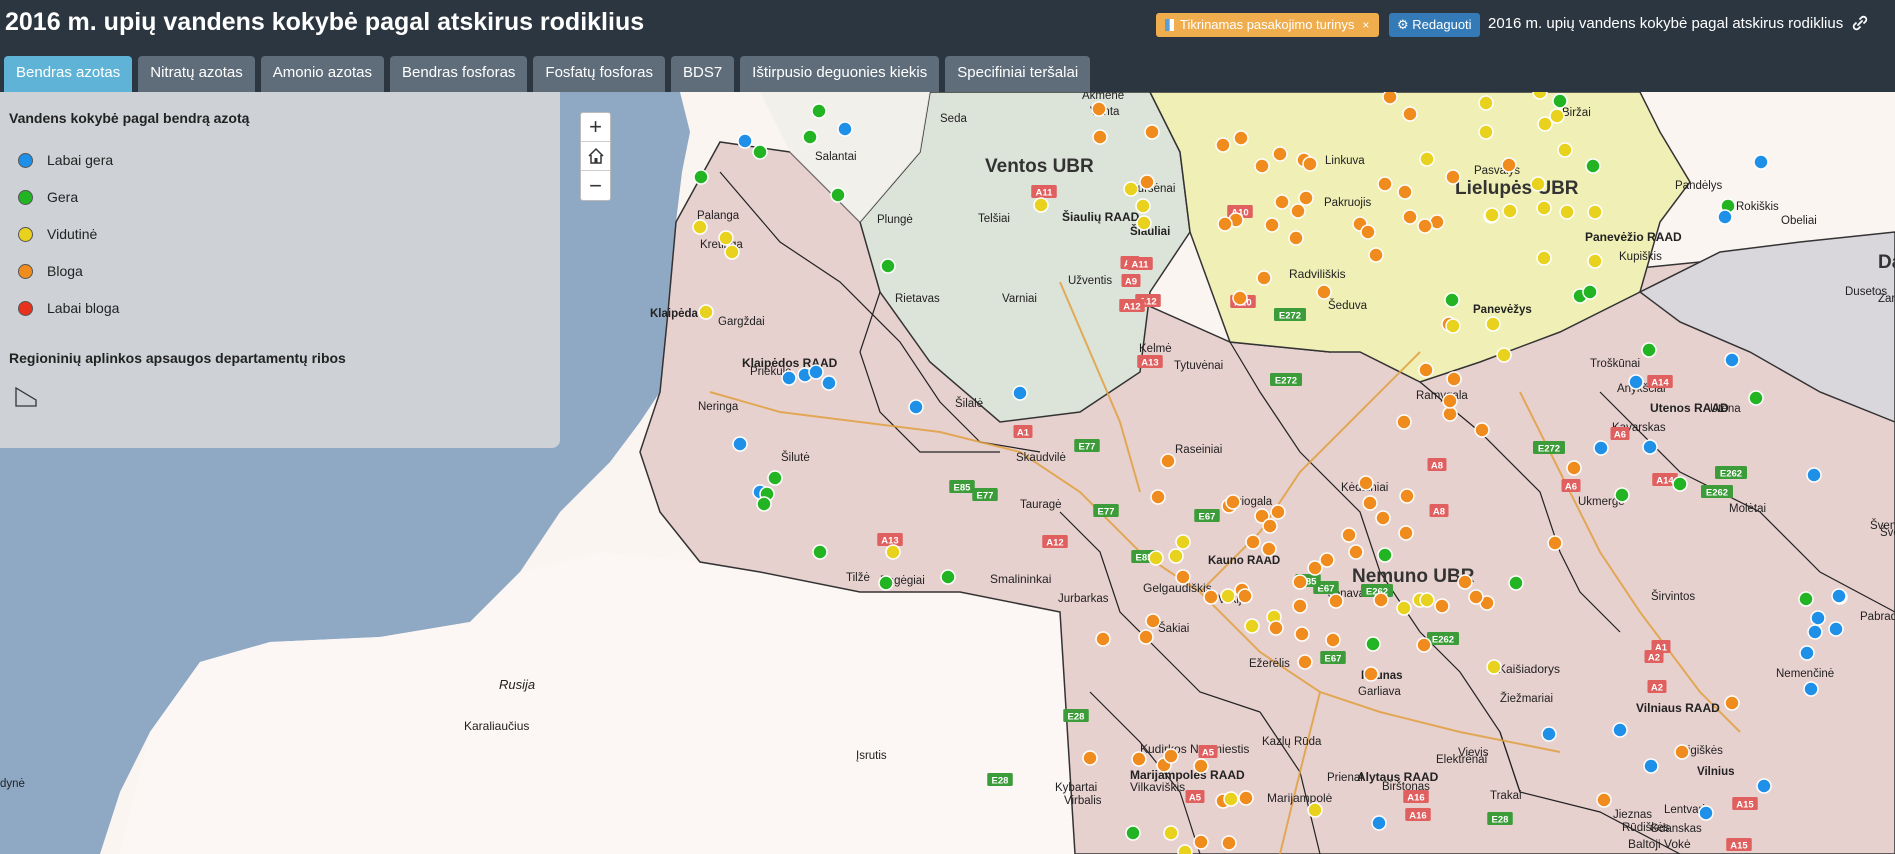  I want to click on tab-bds7: BDS7, so click(702, 74).